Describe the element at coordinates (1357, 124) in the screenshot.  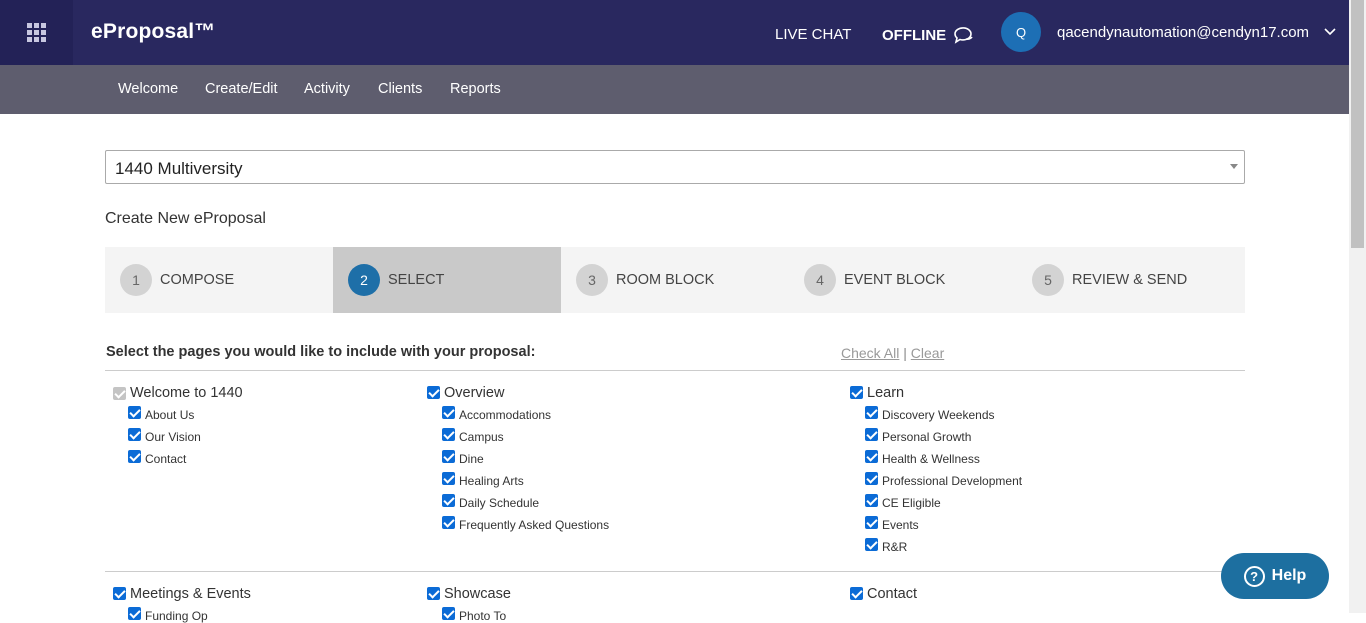
I see `scrollbar-thumb` at that location.